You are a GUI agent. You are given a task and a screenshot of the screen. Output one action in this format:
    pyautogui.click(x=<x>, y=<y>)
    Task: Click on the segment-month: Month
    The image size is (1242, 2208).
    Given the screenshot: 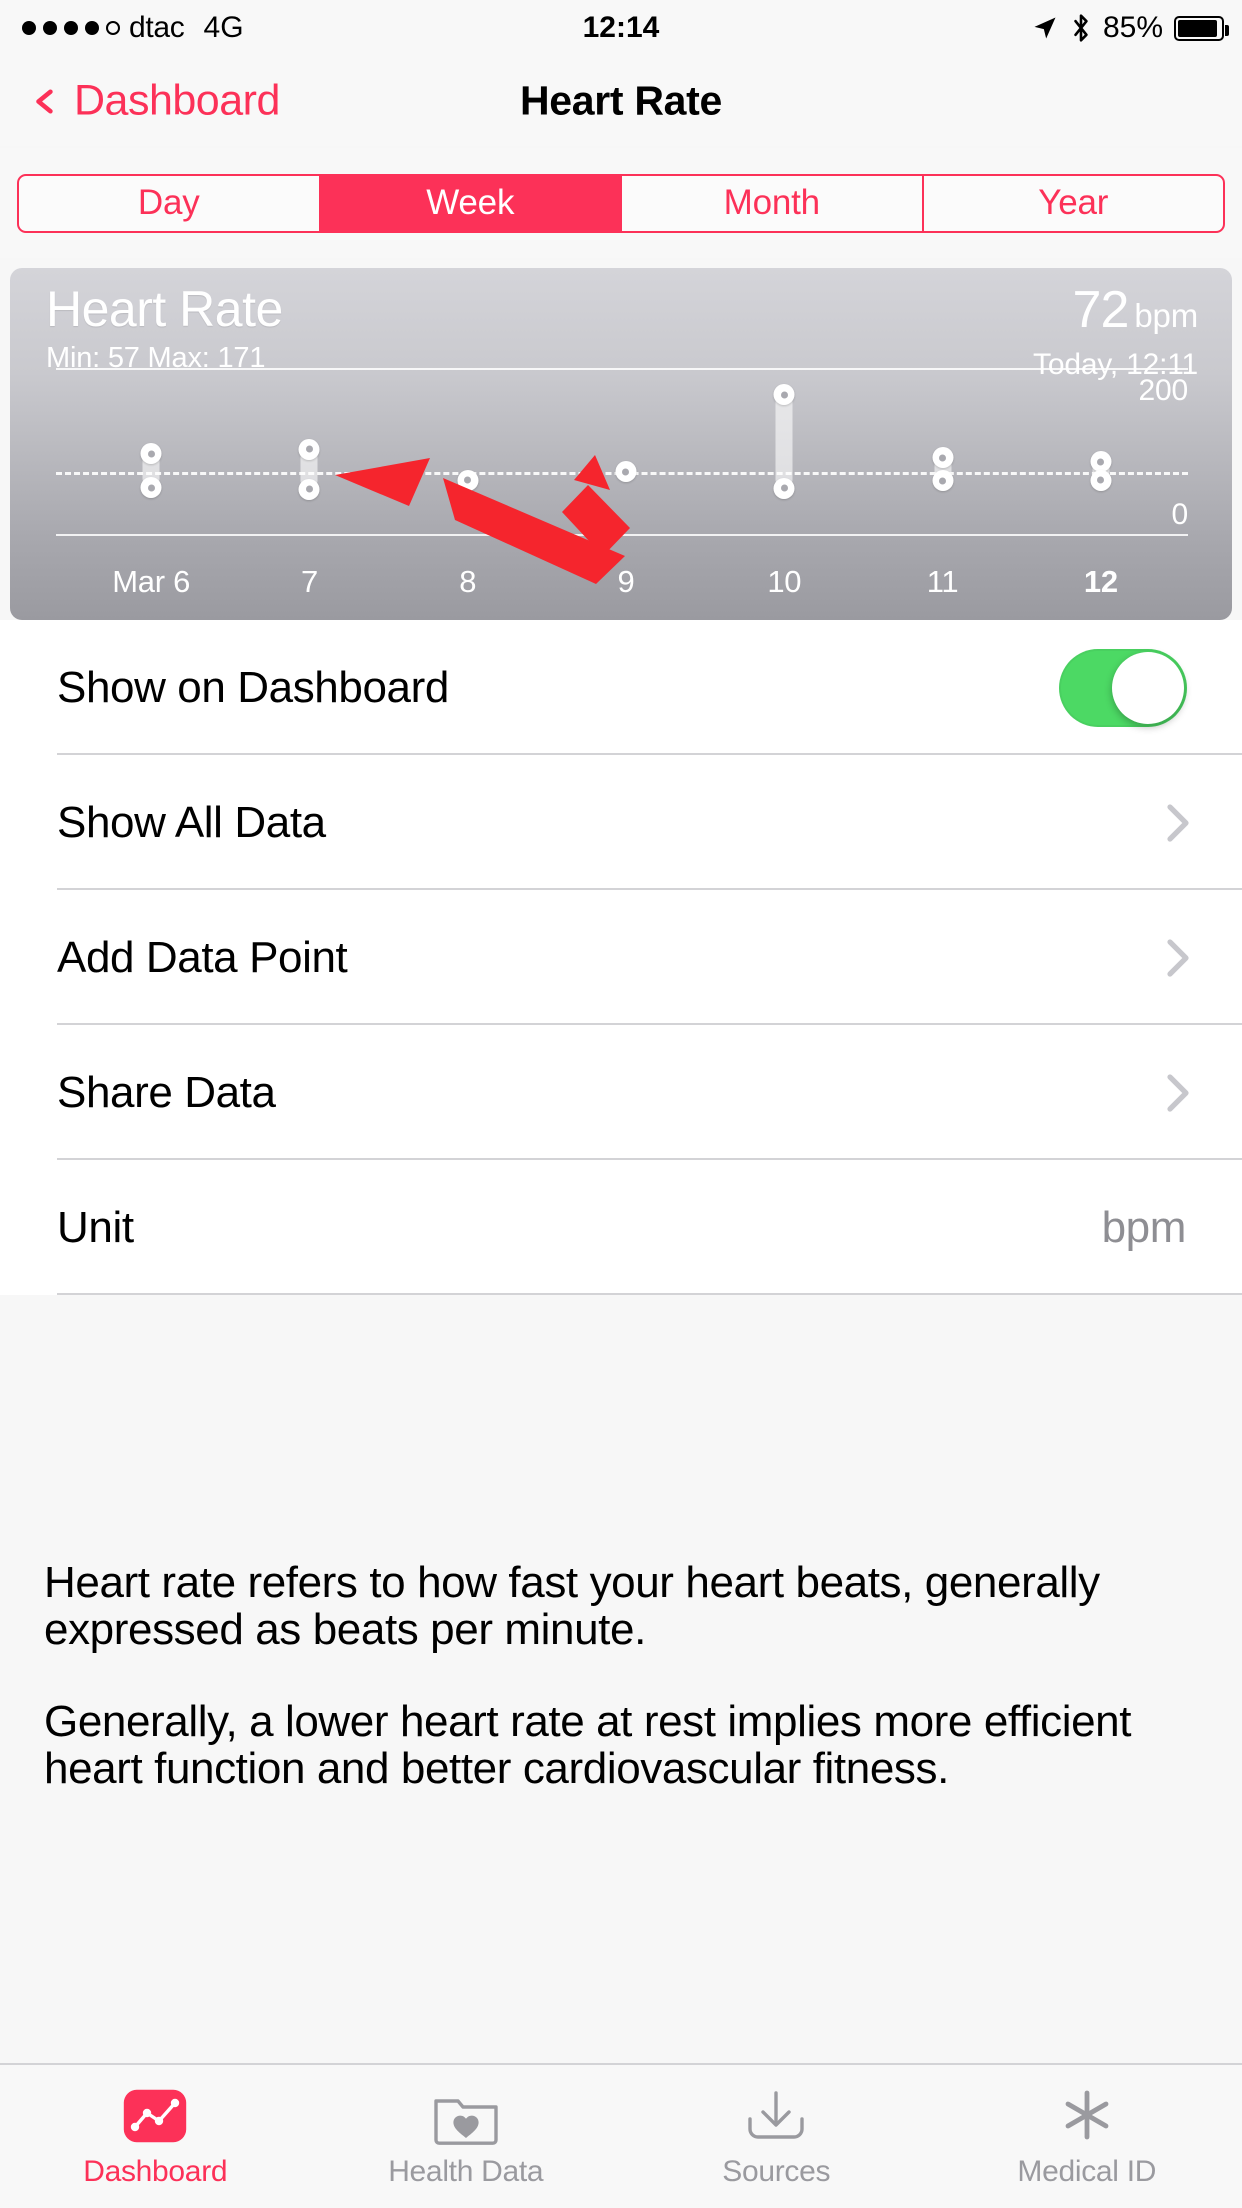 What is the action you would take?
    pyautogui.click(x=773, y=203)
    